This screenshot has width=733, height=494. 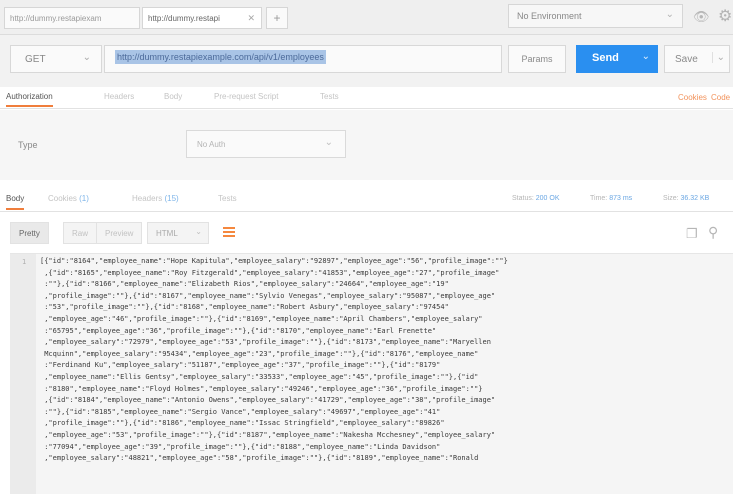 I want to click on response-tab-cookies-label: Cookies, so click(x=62, y=198).